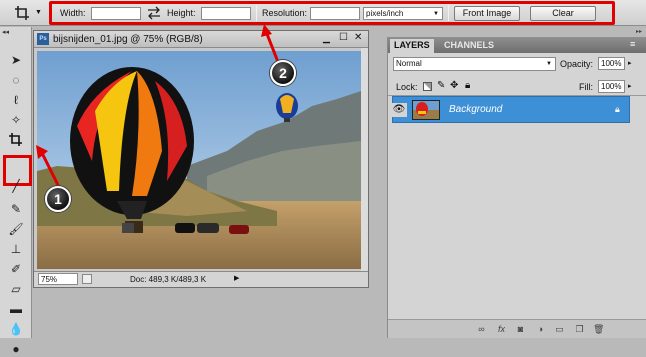 The height and width of the screenshot is (357, 646). Describe the element at coordinates (5, 32) in the screenshot. I see `collapse-arrows-icon: ◂◂` at that location.